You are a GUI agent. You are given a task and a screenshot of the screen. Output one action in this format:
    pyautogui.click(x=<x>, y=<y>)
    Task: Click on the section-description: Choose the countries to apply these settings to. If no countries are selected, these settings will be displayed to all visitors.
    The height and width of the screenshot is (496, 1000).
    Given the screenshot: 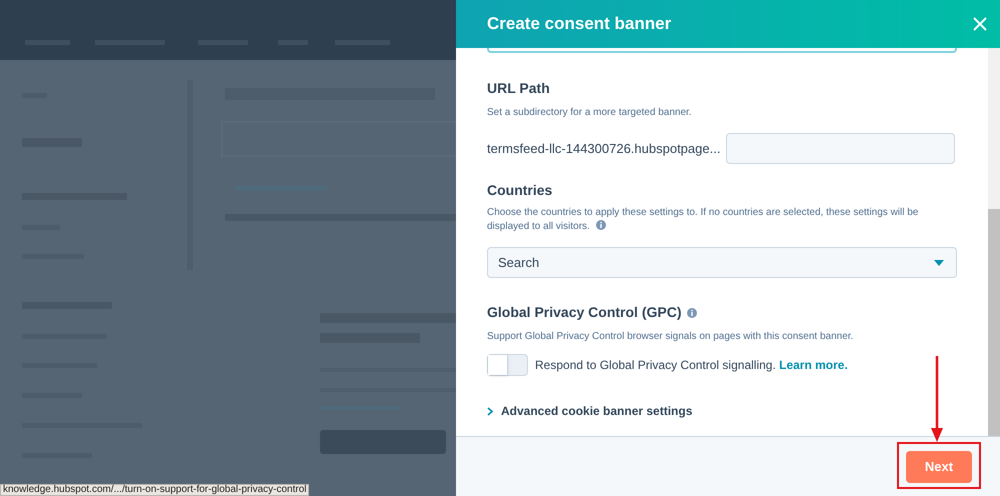 What is the action you would take?
    pyautogui.click(x=703, y=220)
    